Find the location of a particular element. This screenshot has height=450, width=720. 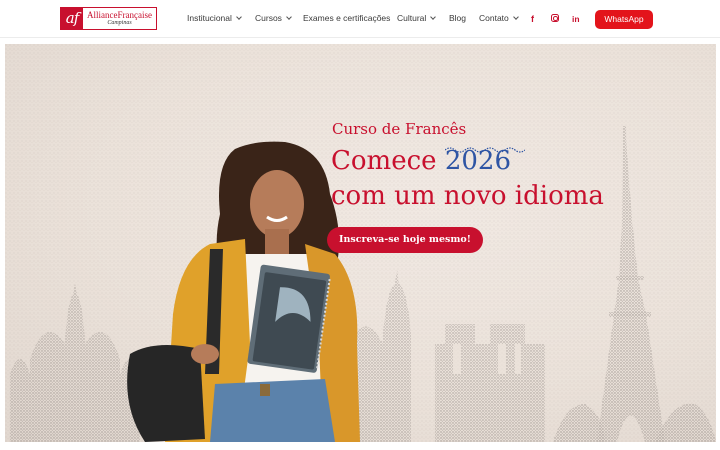

hero-headline-line-2: com um novo idioma is located at coordinates (467, 196).